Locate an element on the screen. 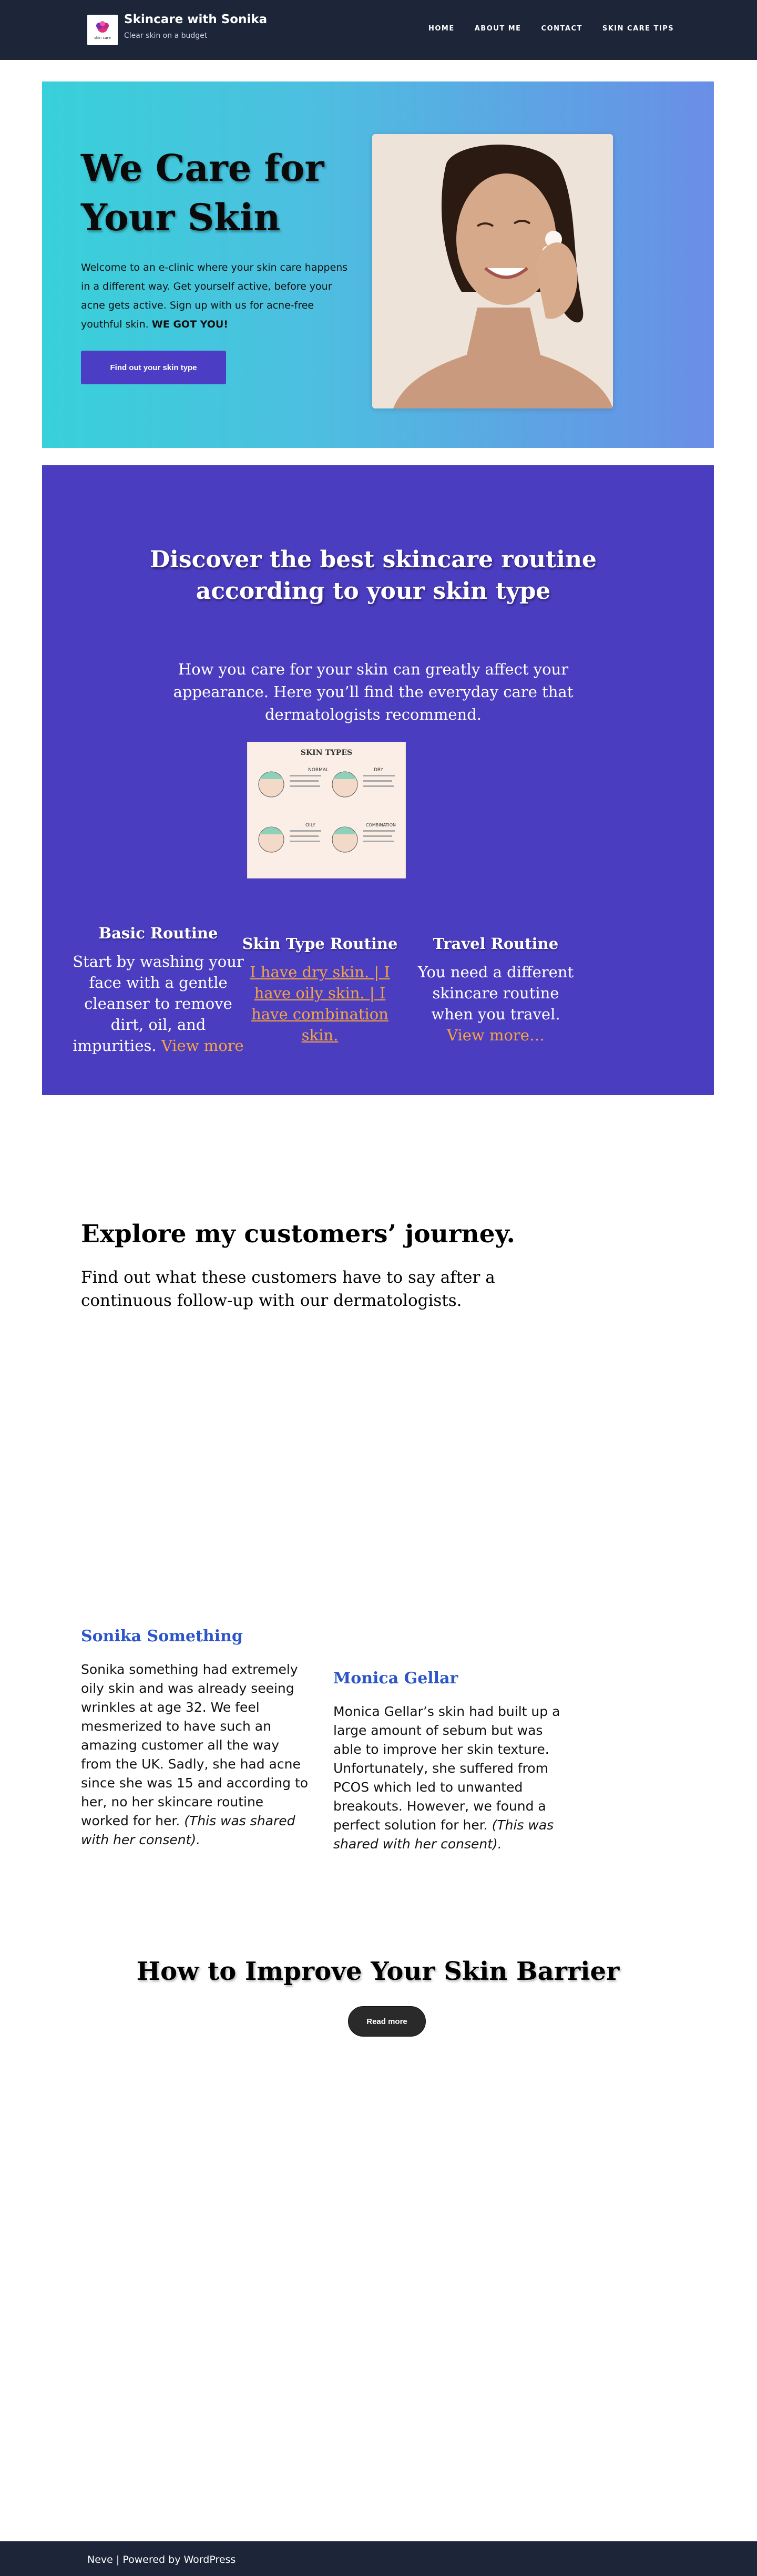 This screenshot has height=2576, width=757. nav-skin-care-tips: SKIN CARE TIPS is located at coordinates (638, 29).